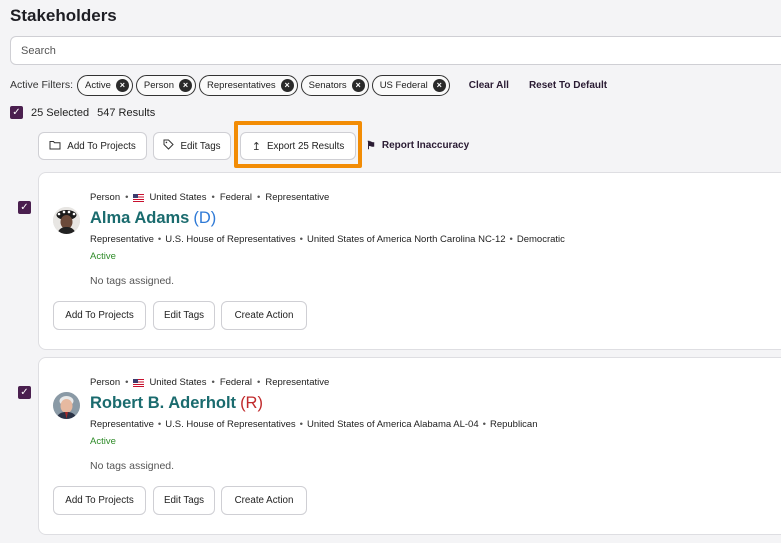 This screenshot has width=781, height=543. What do you see at coordinates (92, 146) in the screenshot?
I see `add-to-projects-button: Add To Projects` at bounding box center [92, 146].